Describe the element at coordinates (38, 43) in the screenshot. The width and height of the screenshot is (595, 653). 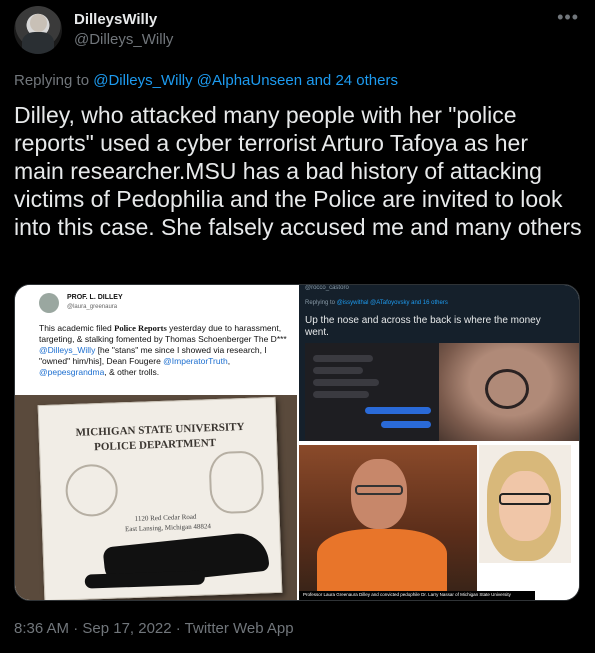
I see `avatar-body` at that location.